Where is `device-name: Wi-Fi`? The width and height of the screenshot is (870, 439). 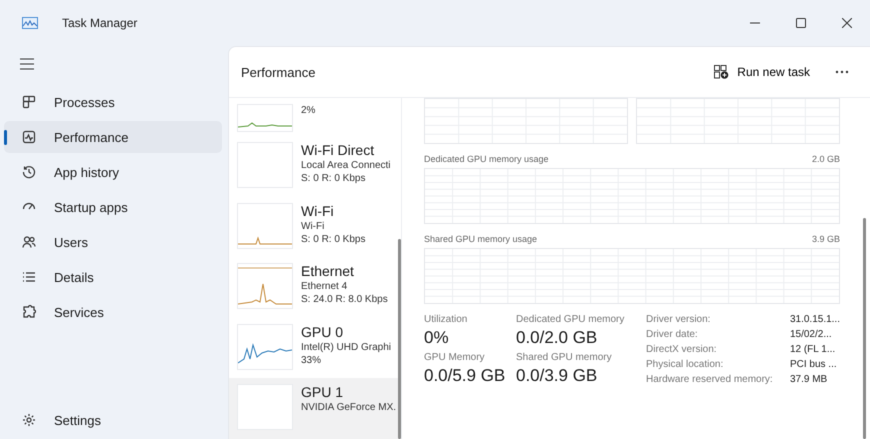
device-name: Wi-Fi is located at coordinates (318, 211).